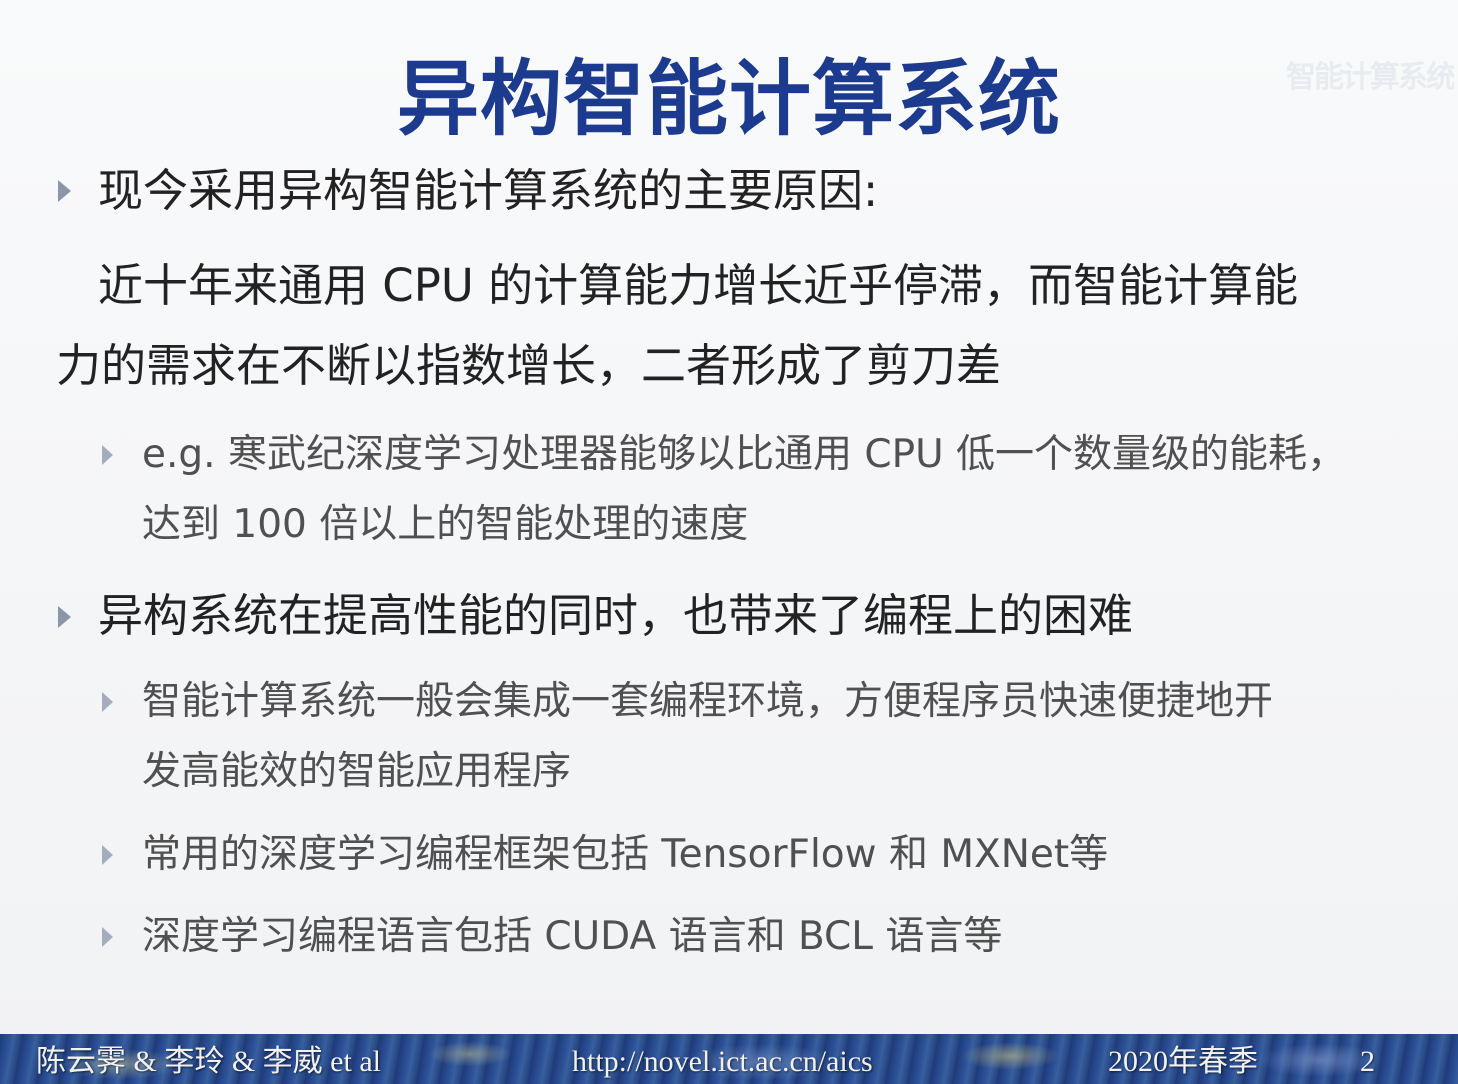 This screenshot has width=1458, height=1084. I want to click on bullet-heading-2: 异构系统在提高性能的同时，也带来了编程上的困难, so click(616, 615).